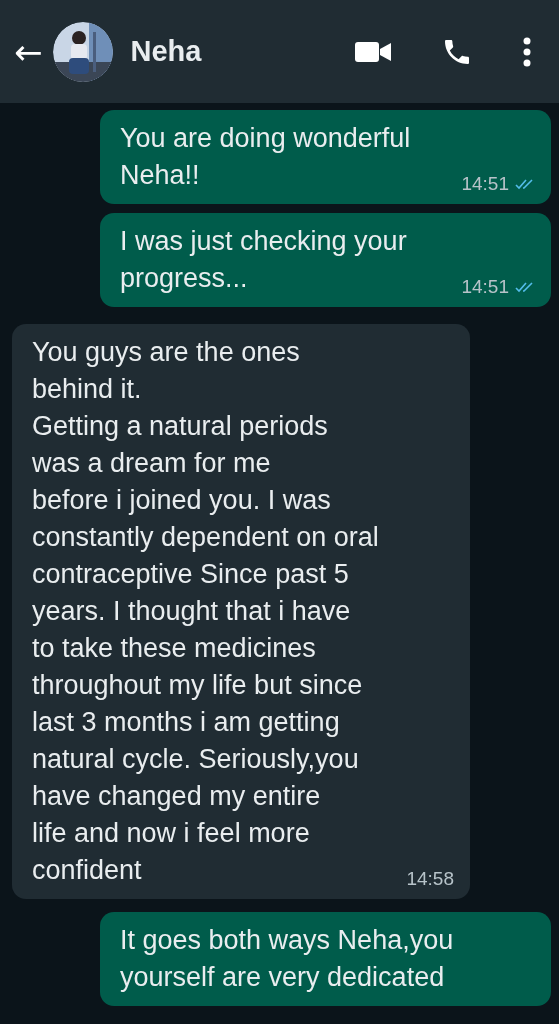 This screenshot has width=559, height=1024. I want to click on contact-name: Neha, so click(166, 51).